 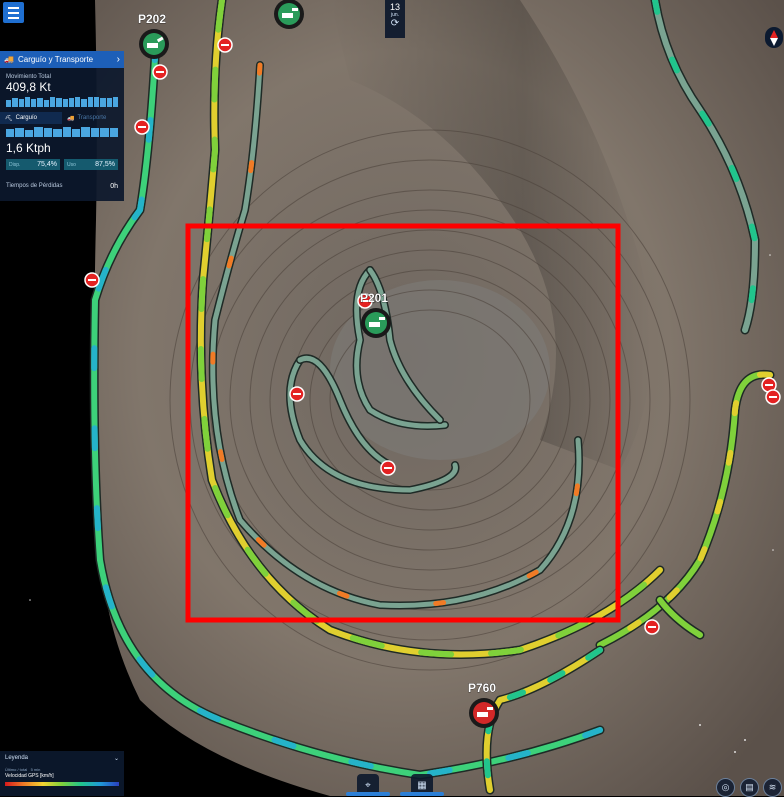 I want to click on panel-title: Carguío y Transporte, so click(x=55, y=59).